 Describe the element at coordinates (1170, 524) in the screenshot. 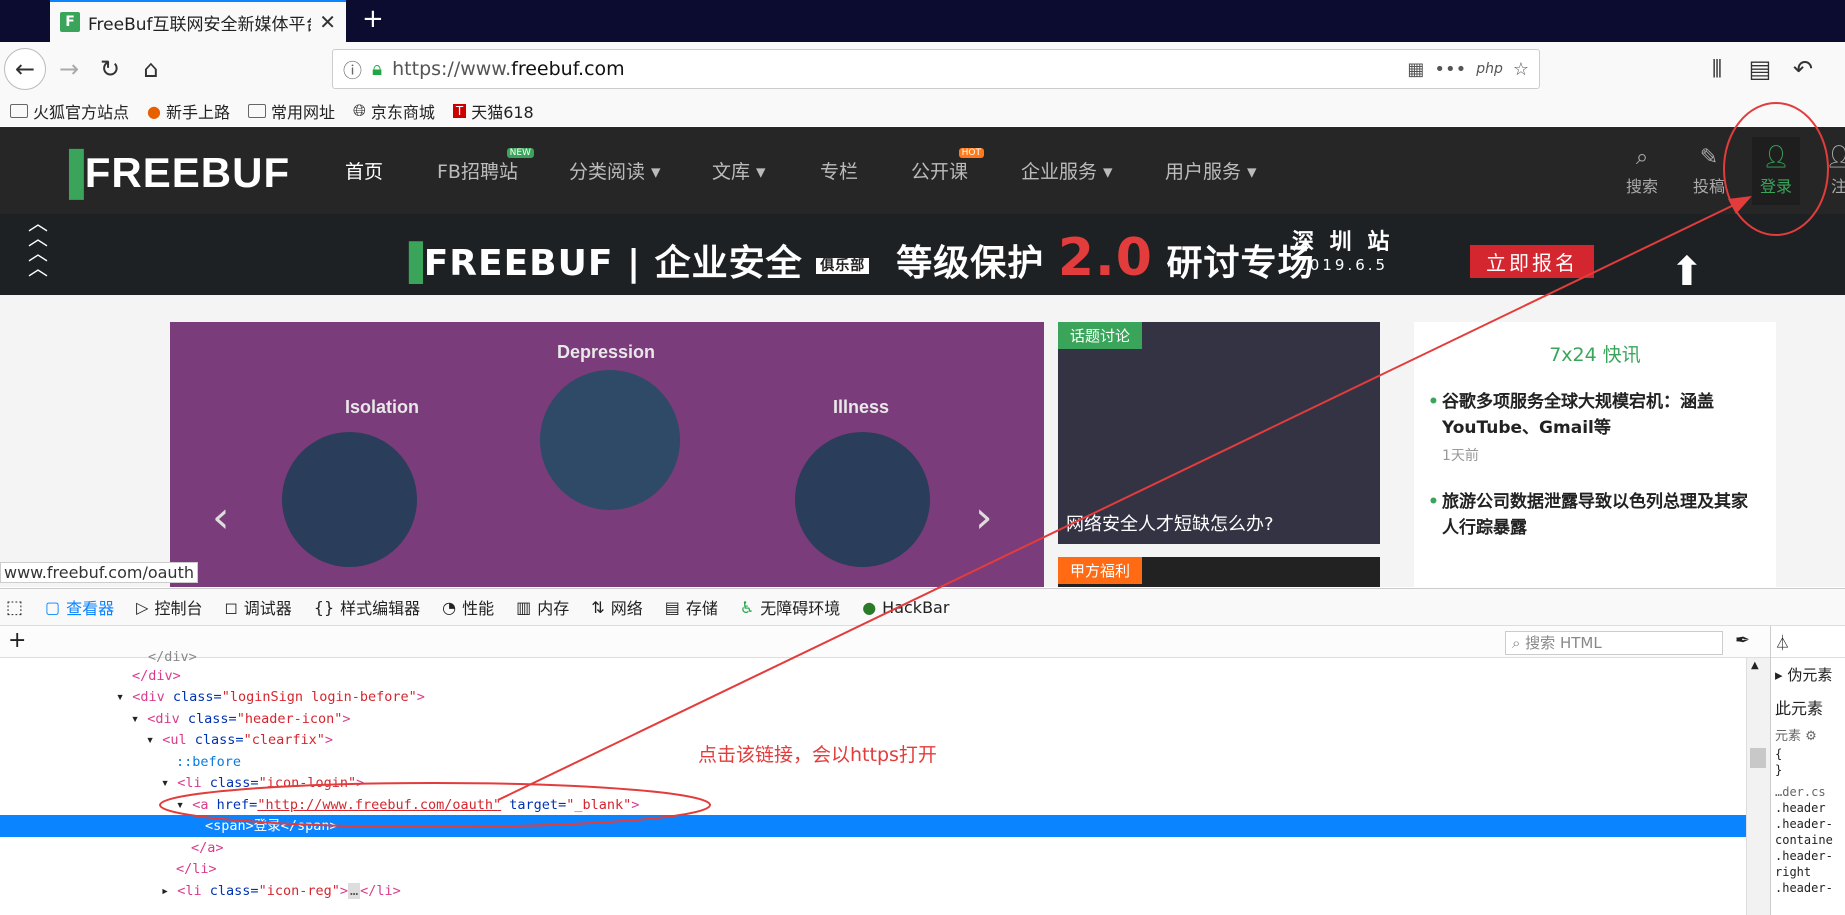

I see `topic-caption: 网络安全人才短缺怎么办?` at that location.